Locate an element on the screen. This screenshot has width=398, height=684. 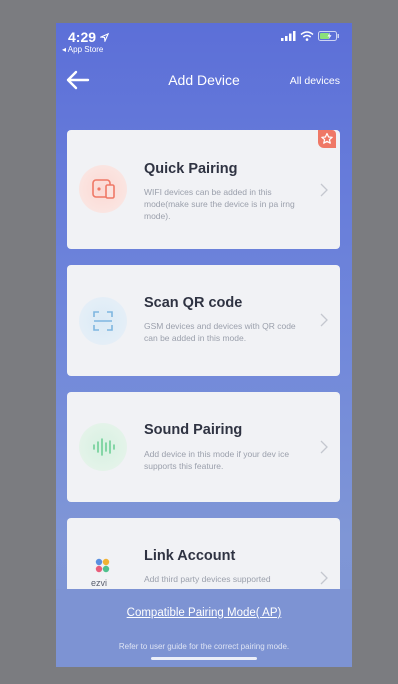
back-to-app-store: ◂ App Store is located at coordinates (82, 49).